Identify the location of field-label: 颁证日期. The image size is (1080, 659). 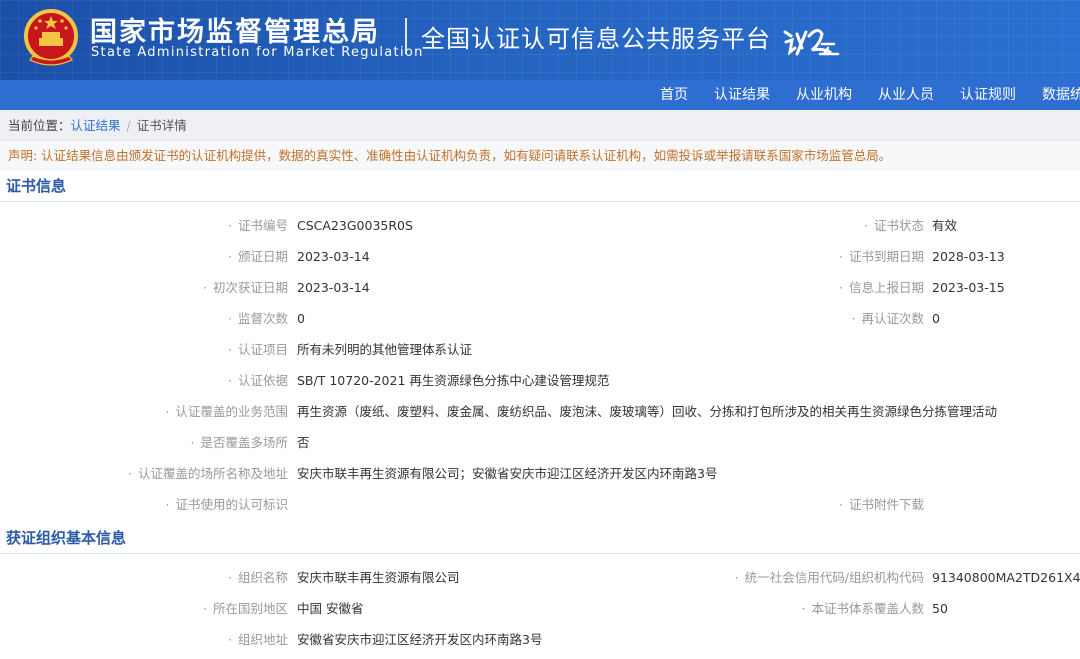
(144, 256).